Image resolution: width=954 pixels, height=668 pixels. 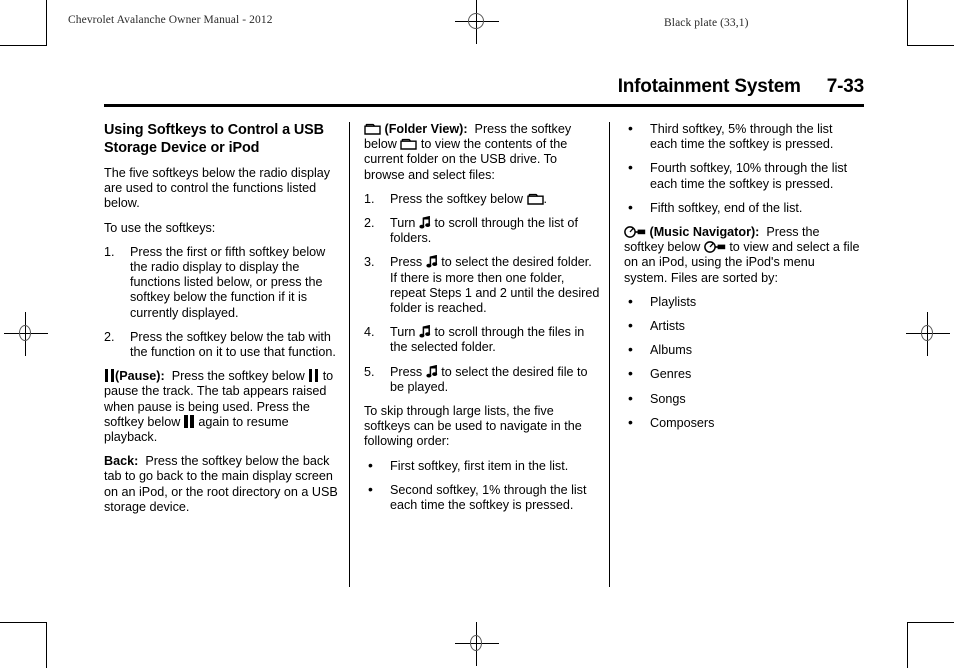 I want to click on registration-mark-bottom, so click(x=477, y=644).